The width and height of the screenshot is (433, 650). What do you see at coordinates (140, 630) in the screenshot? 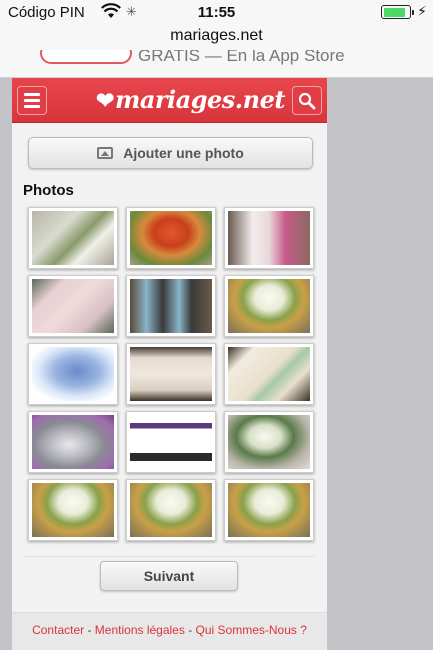
I see `legal-link: Mentions légales` at bounding box center [140, 630].